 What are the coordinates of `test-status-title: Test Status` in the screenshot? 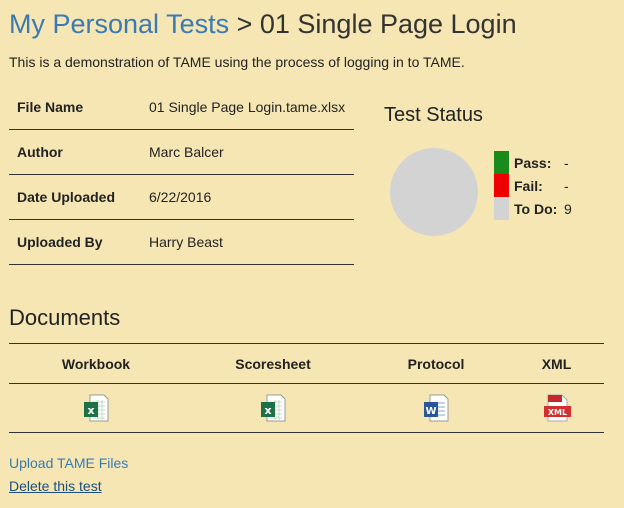 It's located at (433, 115).